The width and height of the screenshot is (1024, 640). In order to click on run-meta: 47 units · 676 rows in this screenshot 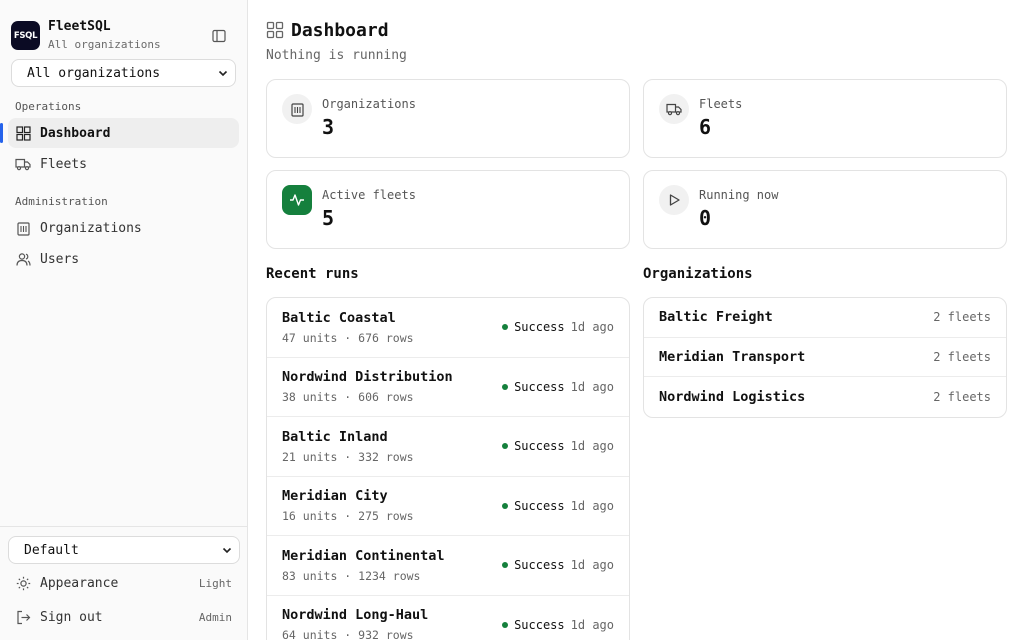, I will do `click(348, 337)`.